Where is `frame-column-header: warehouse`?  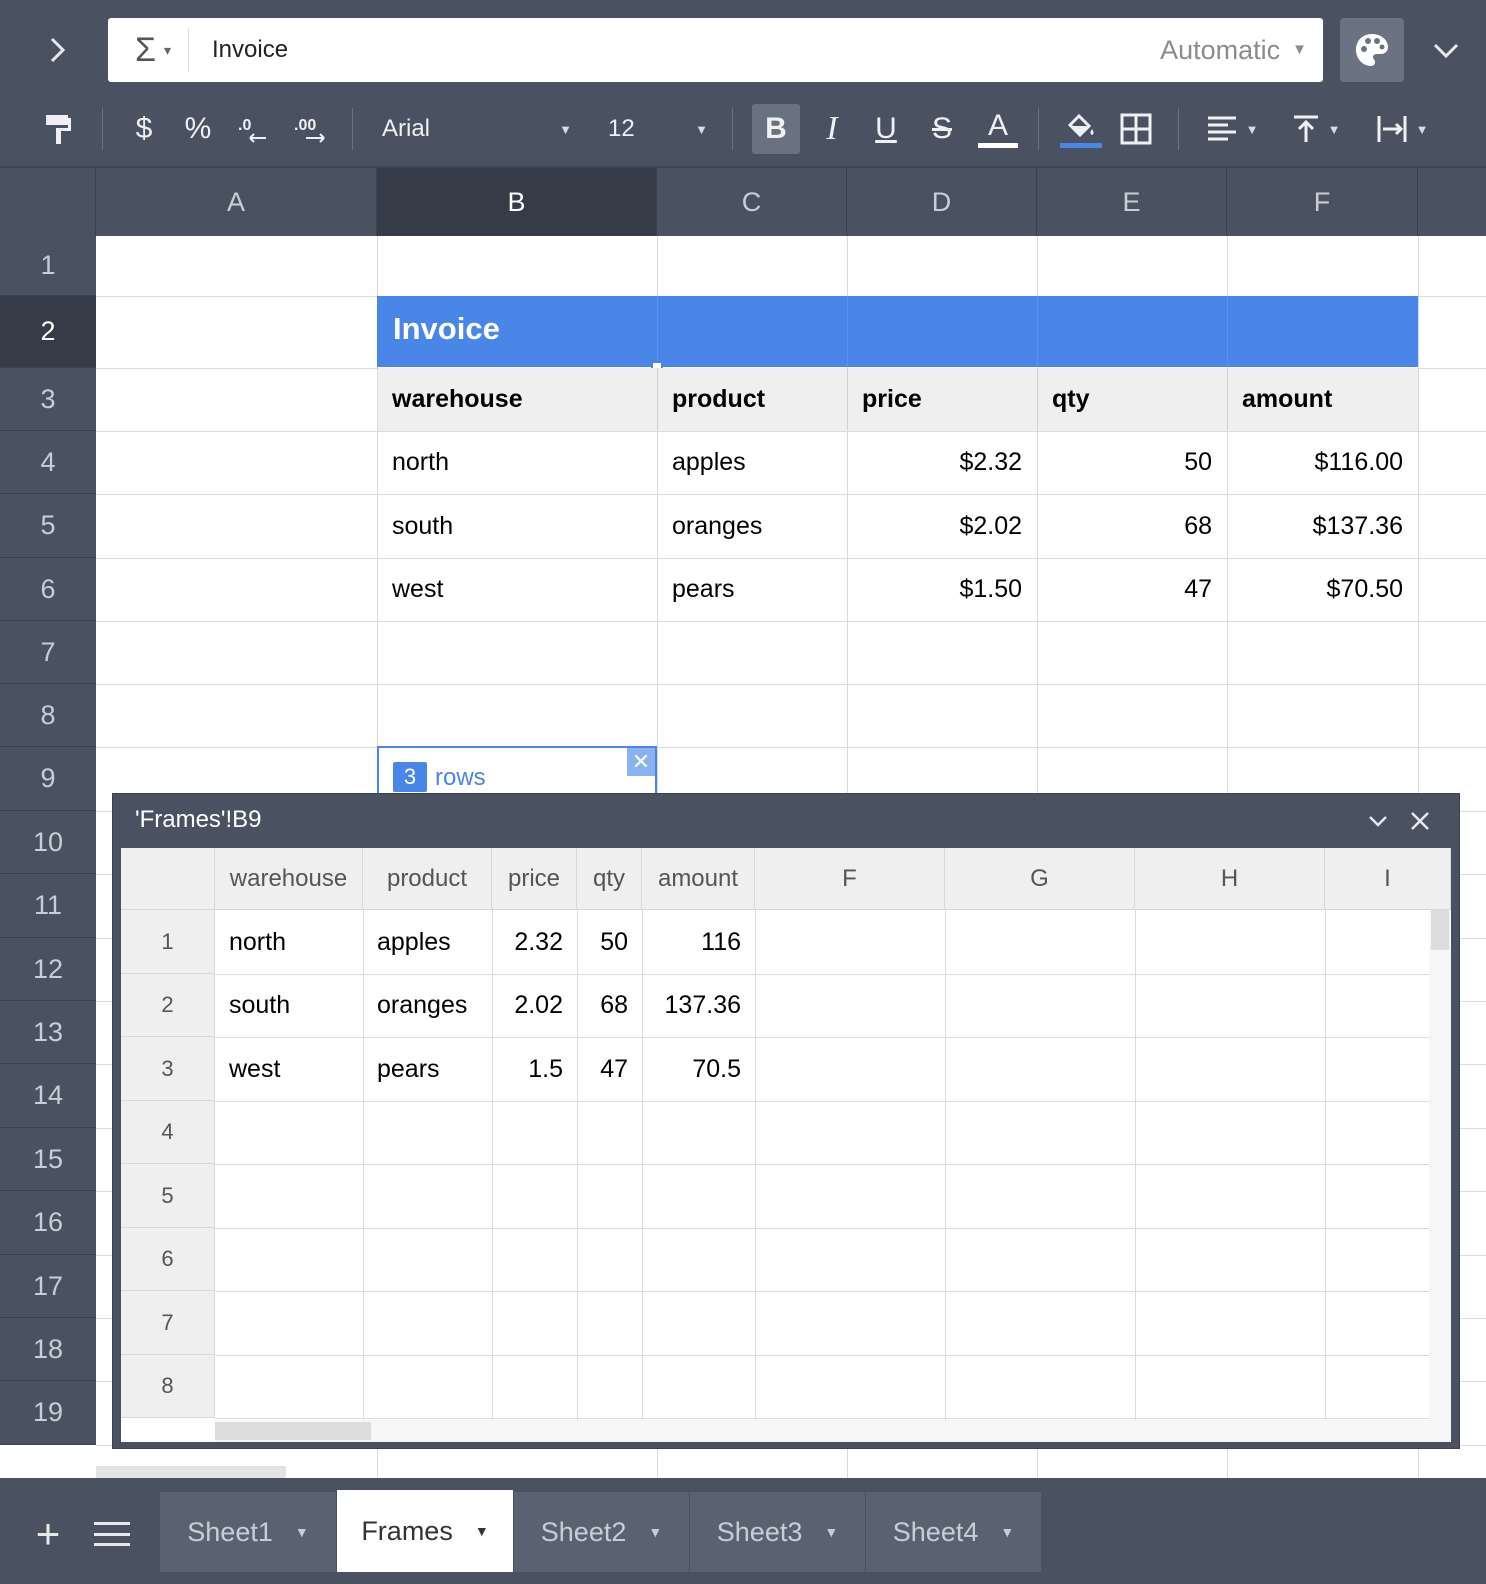 frame-column-header: warehouse is located at coordinates (289, 879).